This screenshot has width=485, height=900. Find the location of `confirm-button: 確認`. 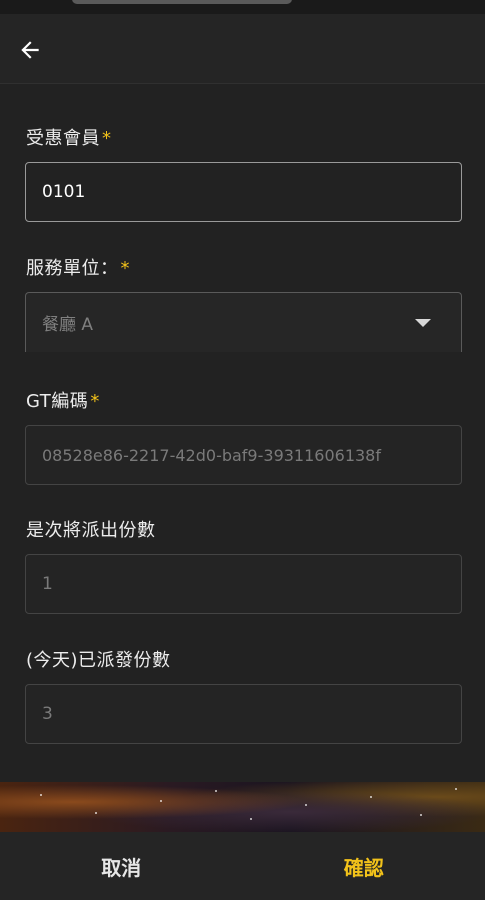

confirm-button: 確認 is located at coordinates (364, 866).